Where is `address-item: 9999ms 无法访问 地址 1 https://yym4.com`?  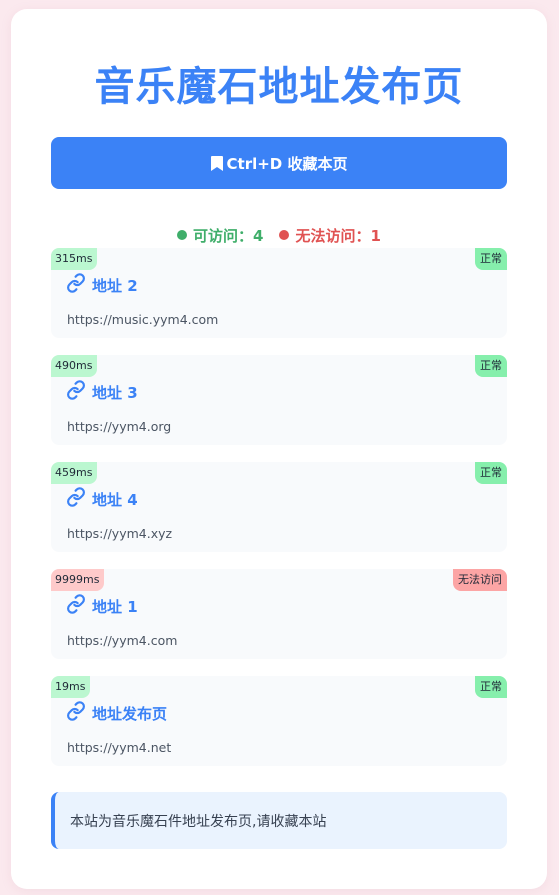
address-item: 9999ms 无法访问 地址 1 https://yym4.com is located at coordinates (279, 614).